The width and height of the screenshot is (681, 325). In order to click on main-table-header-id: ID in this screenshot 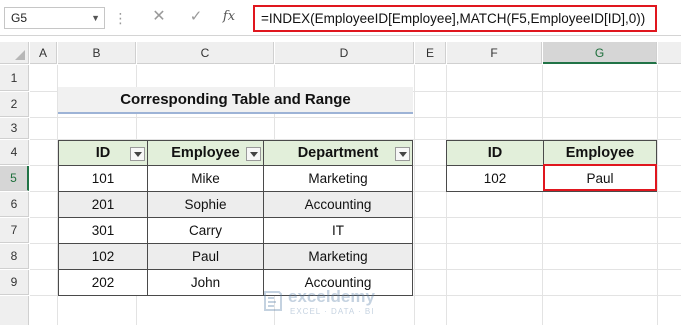, I will do `click(103, 153)`.